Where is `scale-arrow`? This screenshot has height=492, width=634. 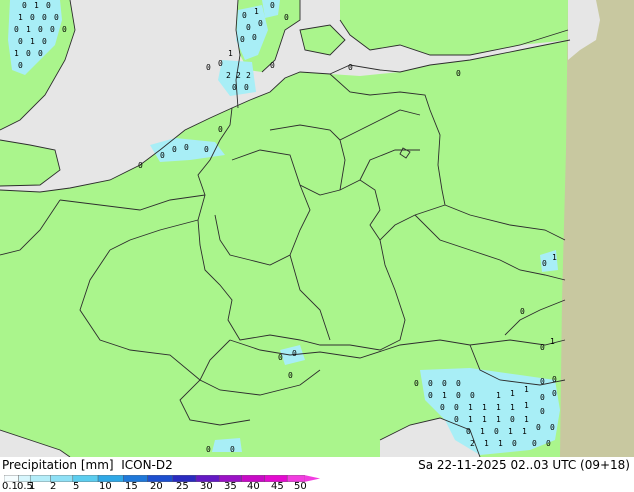 scale-arrow is located at coordinates (312, 478).